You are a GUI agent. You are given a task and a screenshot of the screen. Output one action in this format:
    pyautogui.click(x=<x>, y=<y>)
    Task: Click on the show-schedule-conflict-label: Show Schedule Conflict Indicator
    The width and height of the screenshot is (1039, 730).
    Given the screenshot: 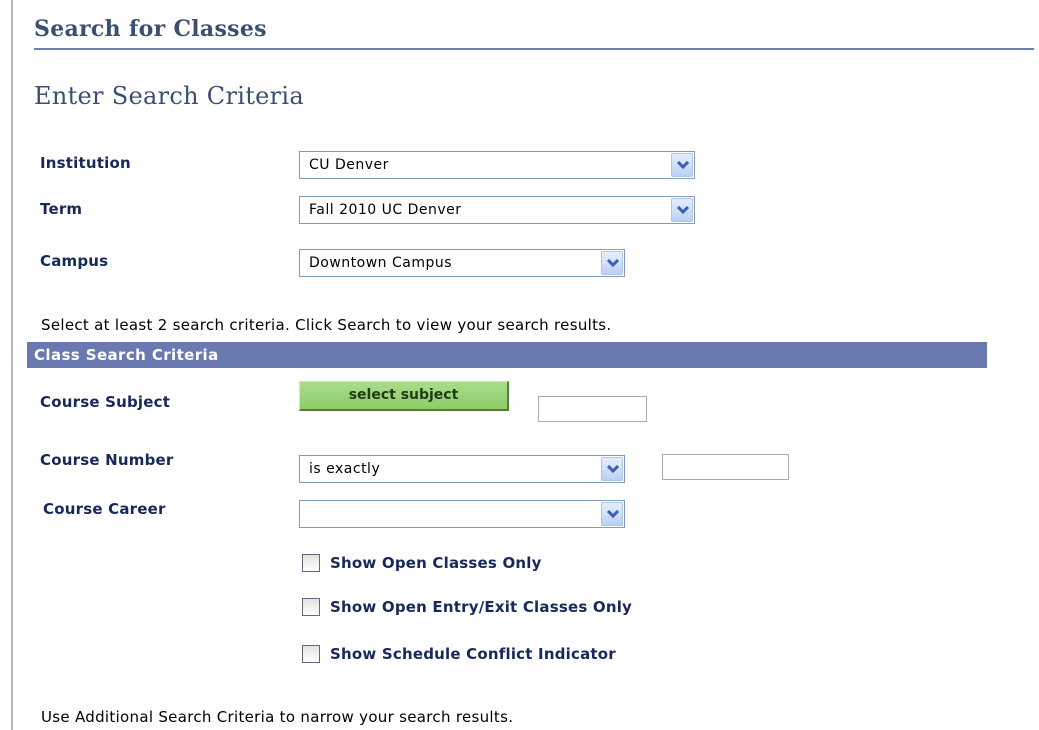 What is the action you would take?
    pyautogui.click(x=473, y=654)
    